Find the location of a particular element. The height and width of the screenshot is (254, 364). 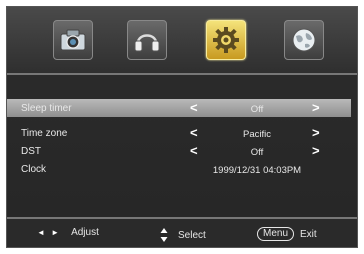

exit-label: Exit is located at coordinates (308, 234).